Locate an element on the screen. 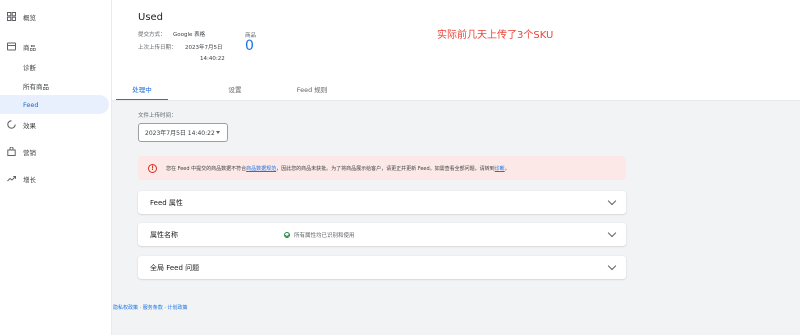  tab-bar: 处理中 设置 Feed 规则 is located at coordinates (234, 89).